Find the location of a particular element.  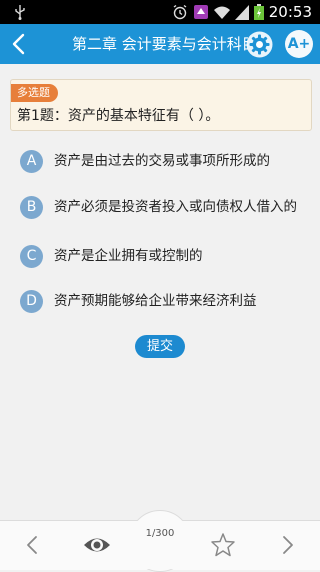

option-letter-badge: D is located at coordinates (31, 301).